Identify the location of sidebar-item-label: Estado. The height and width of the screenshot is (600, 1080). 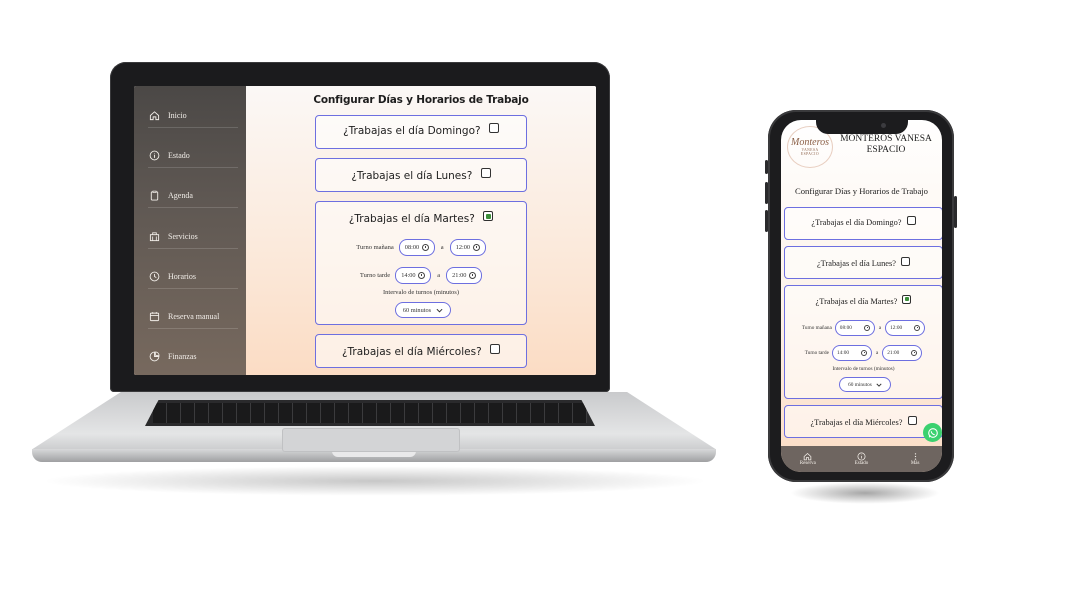
(179, 155).